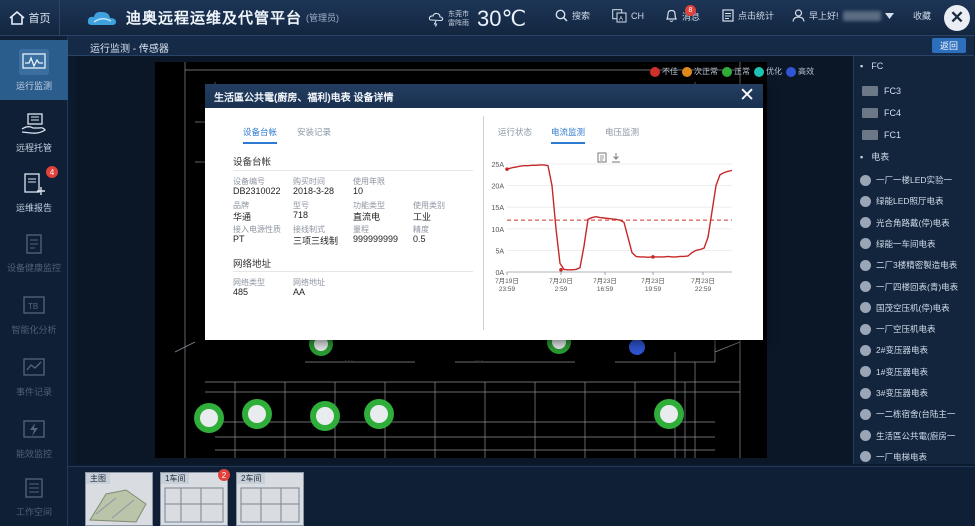  I want to click on group-meter-header: ▪ 电表, so click(874, 156).